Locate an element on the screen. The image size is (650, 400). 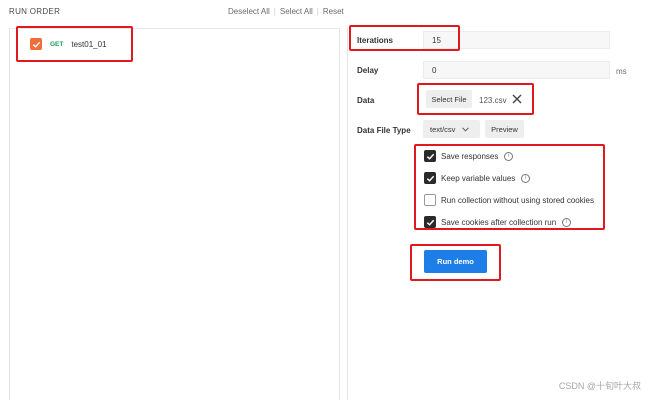
option-label: Save cookies after collection run is located at coordinates (499, 222).